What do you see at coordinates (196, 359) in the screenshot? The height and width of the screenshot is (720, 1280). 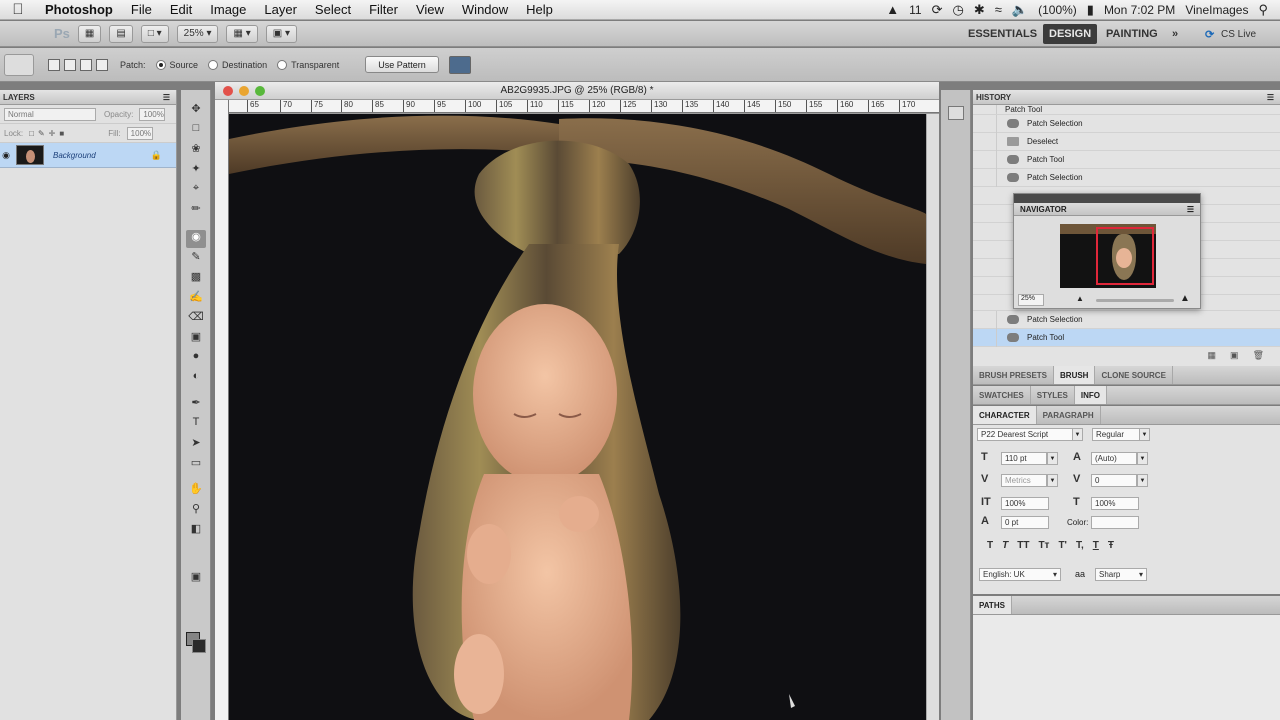 I see `blur-tool-icon: ●` at bounding box center [196, 359].